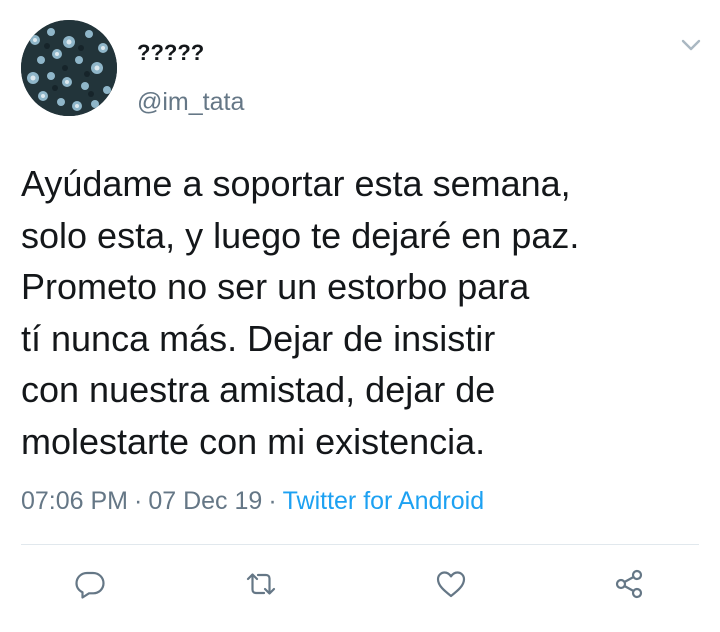 The image size is (720, 632). I want to click on retweet-icon, so click(261, 584).